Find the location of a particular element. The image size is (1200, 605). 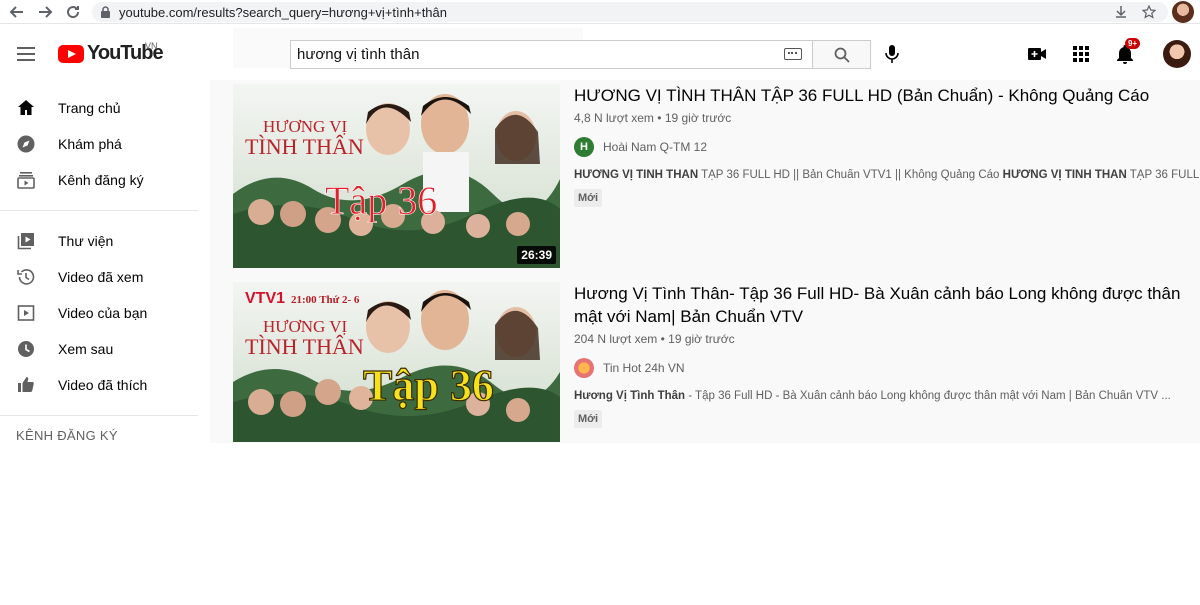

youtube-masthead: YouTube VN 9+ is located at coordinates (600, 54).